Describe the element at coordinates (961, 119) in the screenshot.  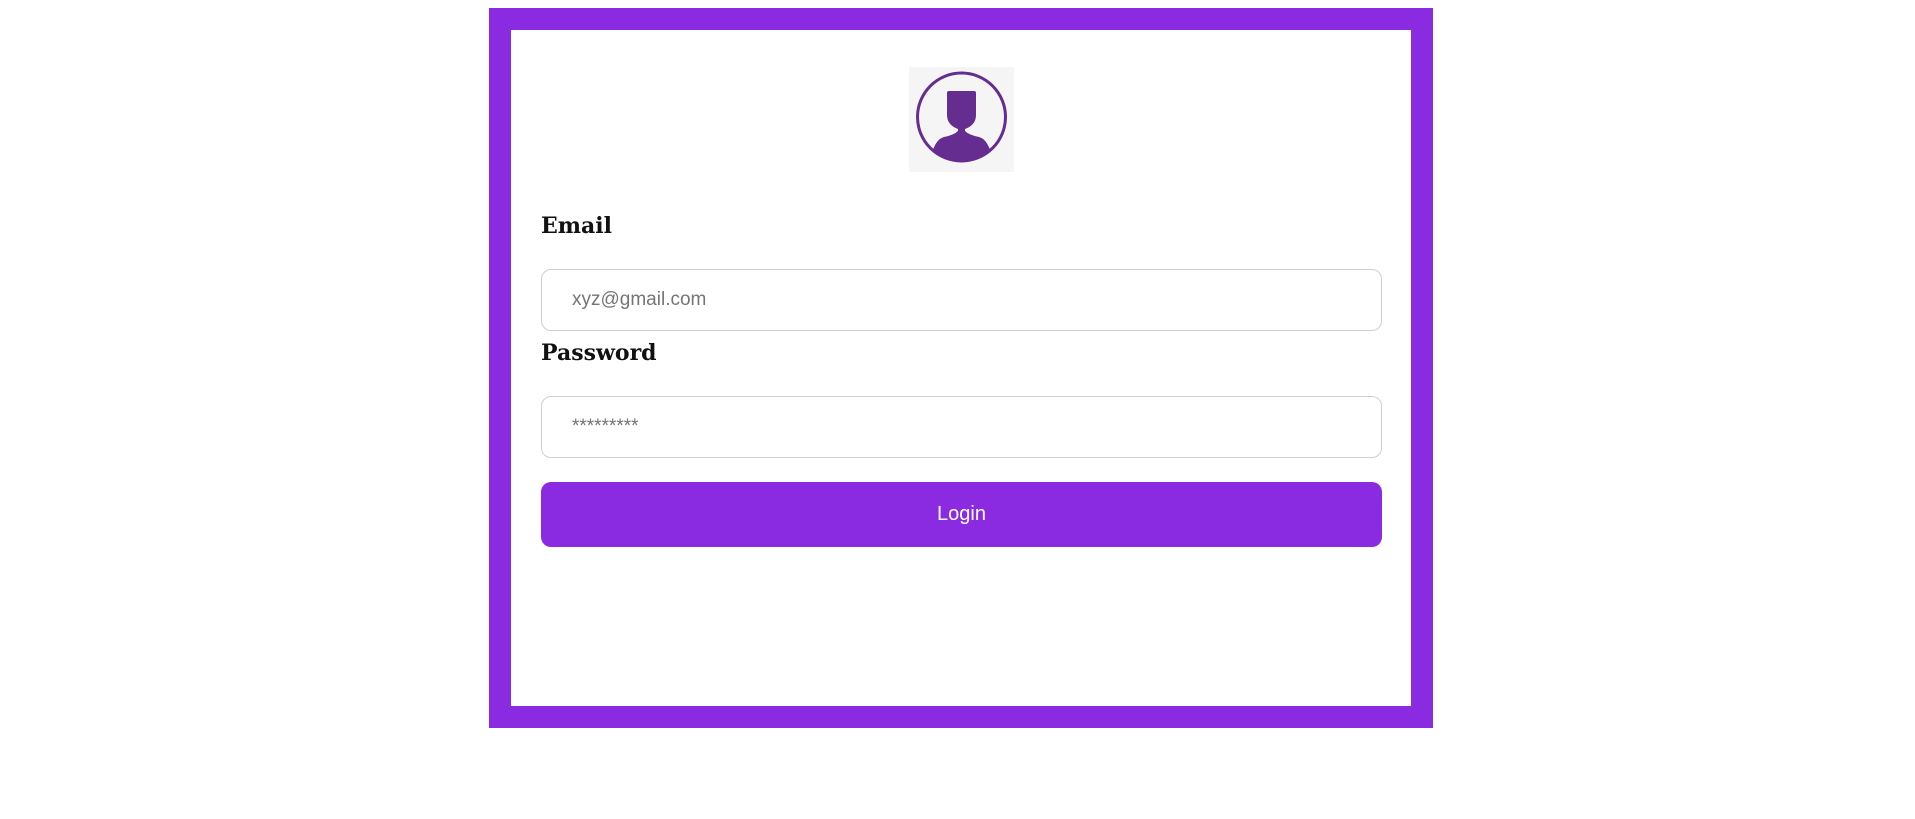
I see `user-avatar-icon` at that location.